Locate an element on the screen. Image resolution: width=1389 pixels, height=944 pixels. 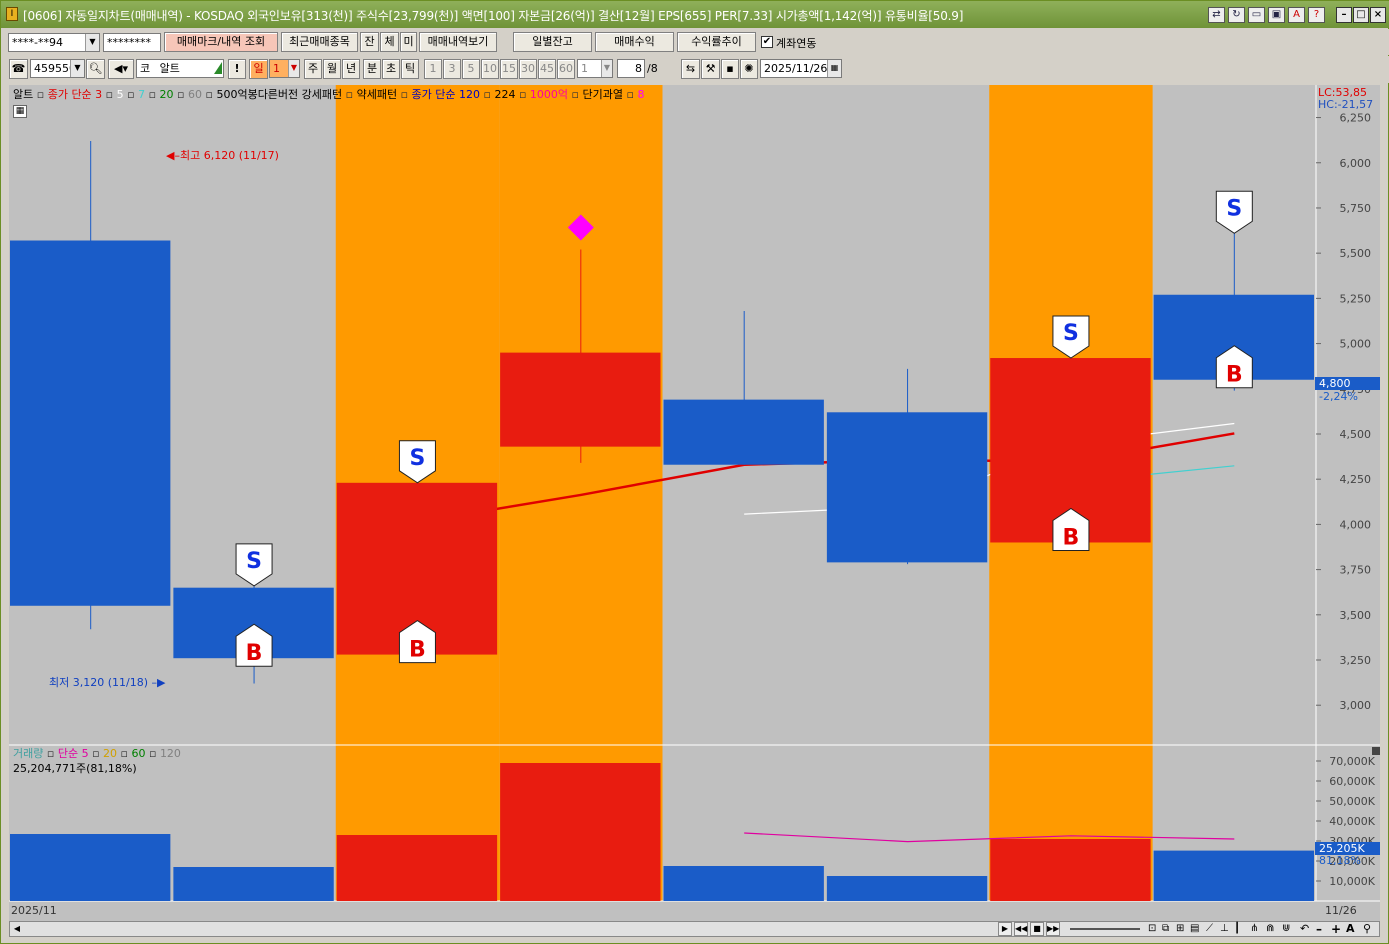
interval-3-button: 3 is located at coordinates (452, 69).